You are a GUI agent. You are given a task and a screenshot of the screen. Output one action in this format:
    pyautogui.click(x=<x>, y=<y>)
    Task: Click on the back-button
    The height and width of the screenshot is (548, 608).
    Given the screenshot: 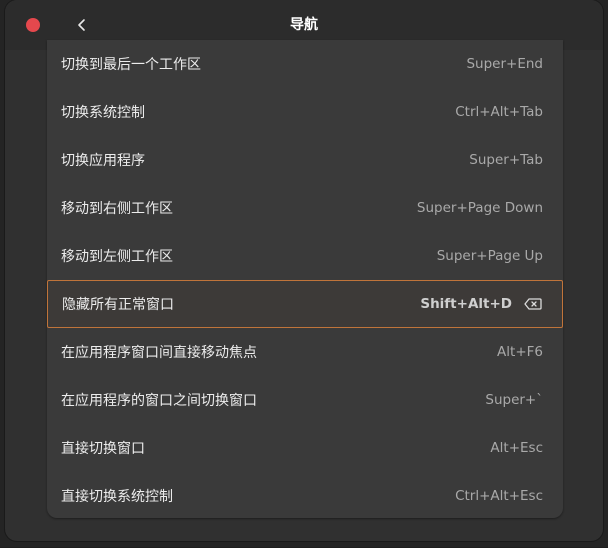 What is the action you would take?
    pyautogui.click(x=82, y=25)
    